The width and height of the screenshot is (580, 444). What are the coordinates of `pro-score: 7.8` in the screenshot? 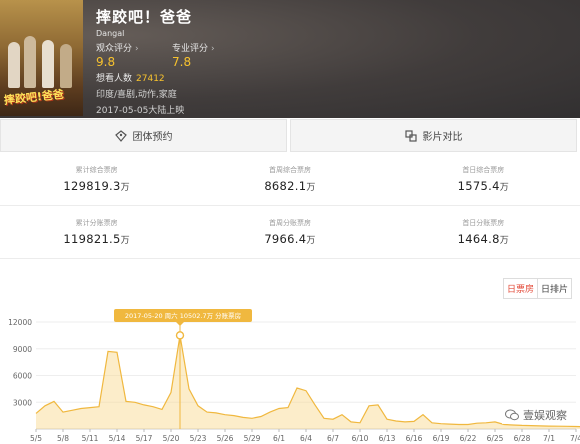 It's located at (182, 62).